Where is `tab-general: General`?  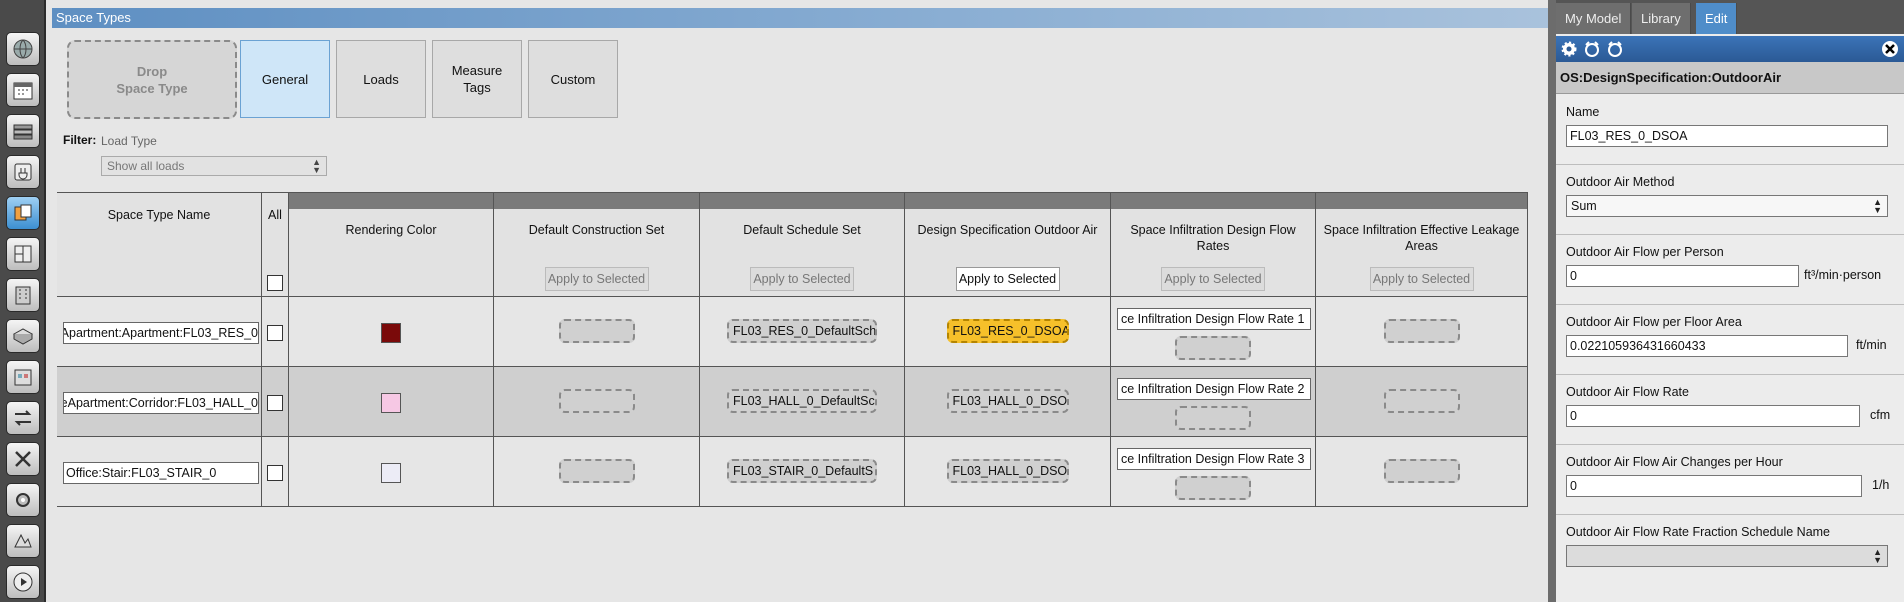
tab-general: General is located at coordinates (285, 79).